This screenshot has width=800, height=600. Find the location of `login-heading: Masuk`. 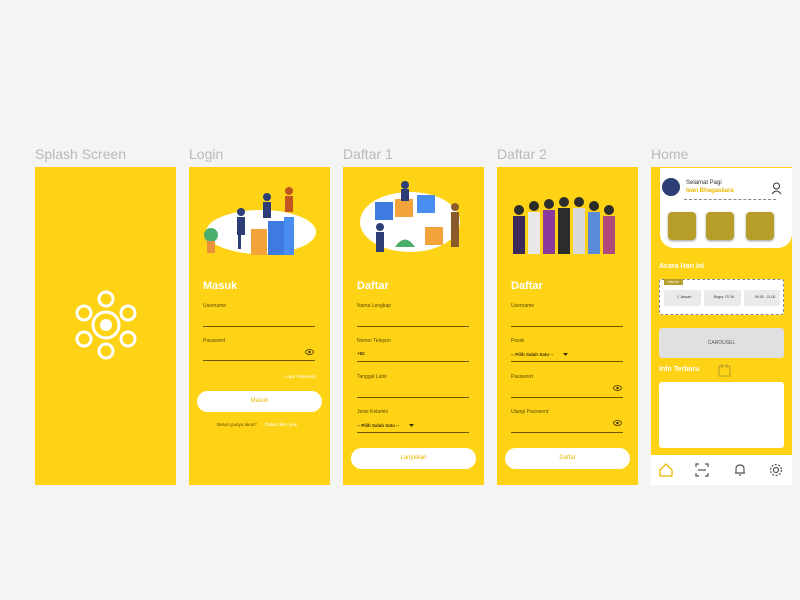

login-heading: Masuk is located at coordinates (220, 286).